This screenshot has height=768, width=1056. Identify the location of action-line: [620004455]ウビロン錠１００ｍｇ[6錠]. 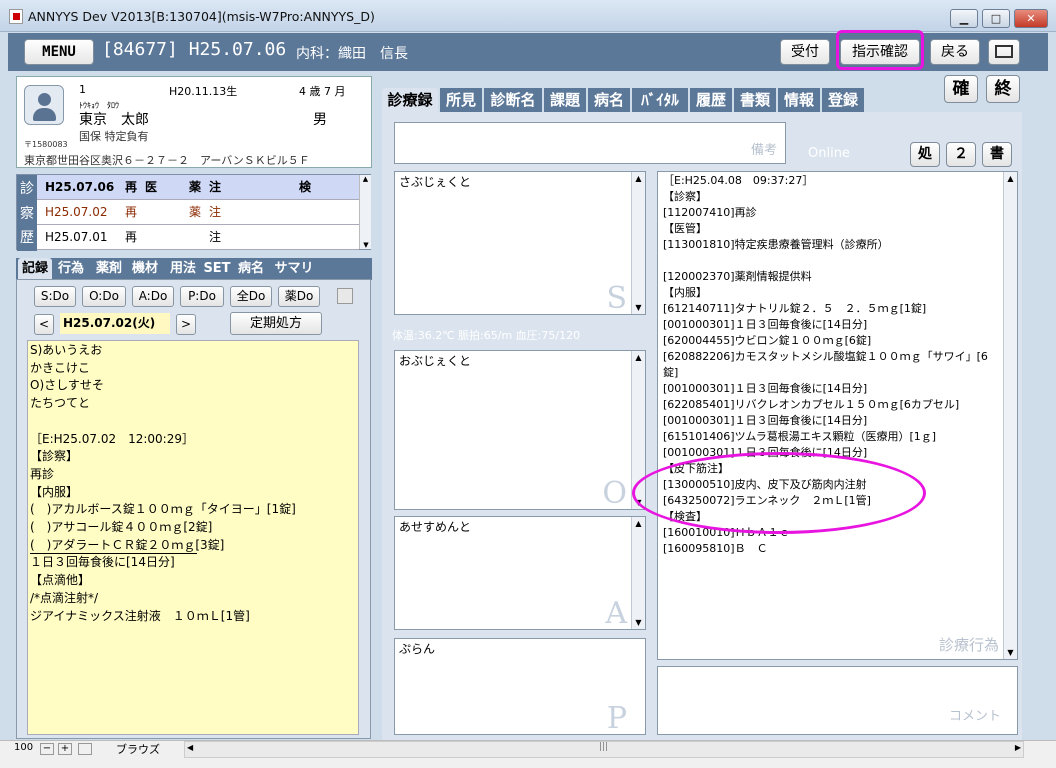
(767, 340).